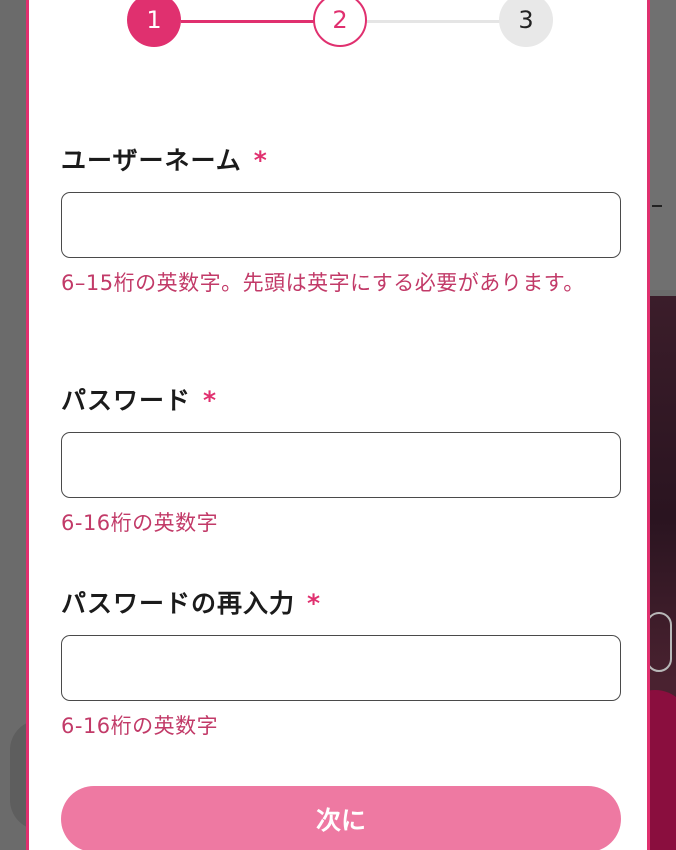  What do you see at coordinates (151, 160) in the screenshot?
I see `username-label-text: ユーザーネーム` at bounding box center [151, 160].